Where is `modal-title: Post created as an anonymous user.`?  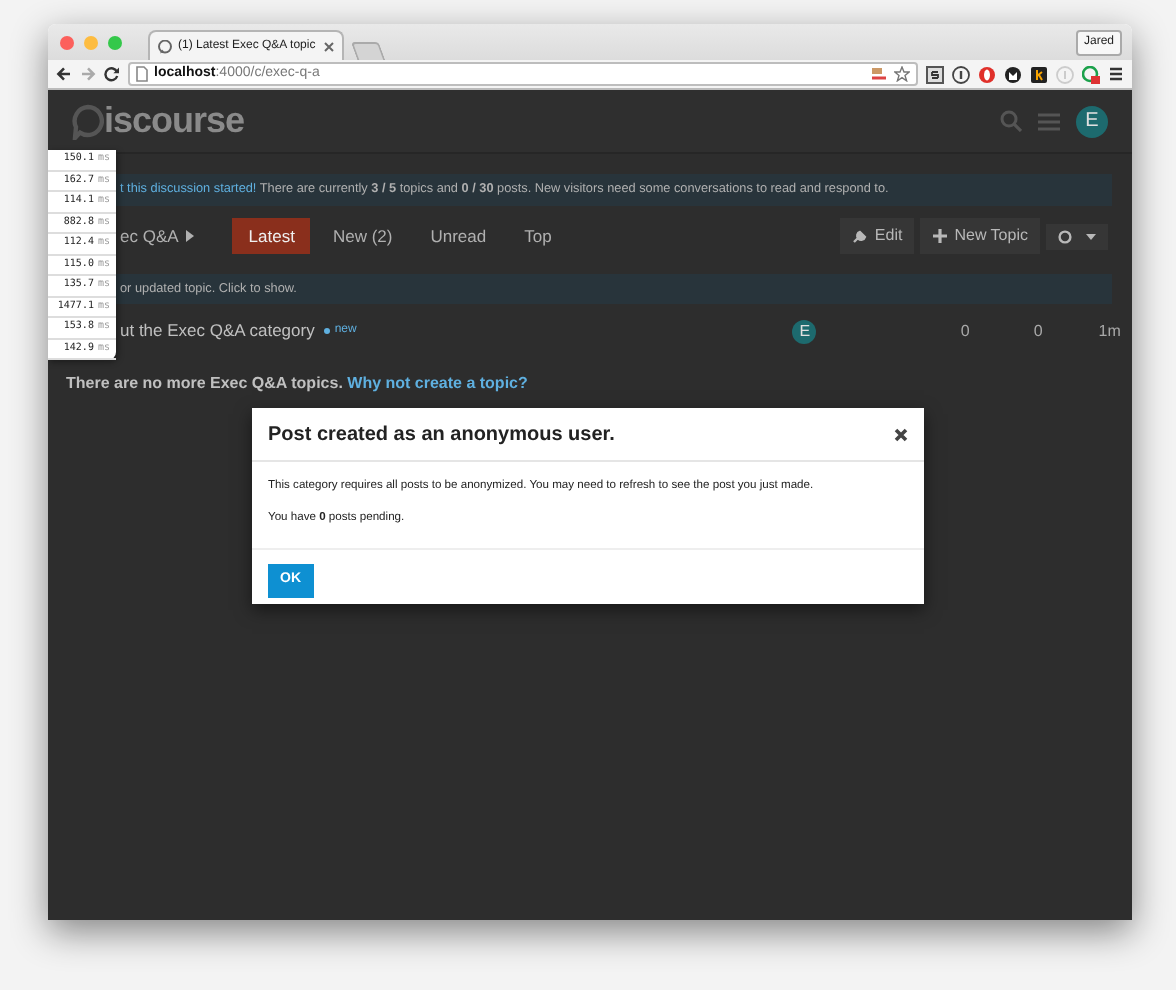
modal-title: Post created as an anonymous user. is located at coordinates (441, 436).